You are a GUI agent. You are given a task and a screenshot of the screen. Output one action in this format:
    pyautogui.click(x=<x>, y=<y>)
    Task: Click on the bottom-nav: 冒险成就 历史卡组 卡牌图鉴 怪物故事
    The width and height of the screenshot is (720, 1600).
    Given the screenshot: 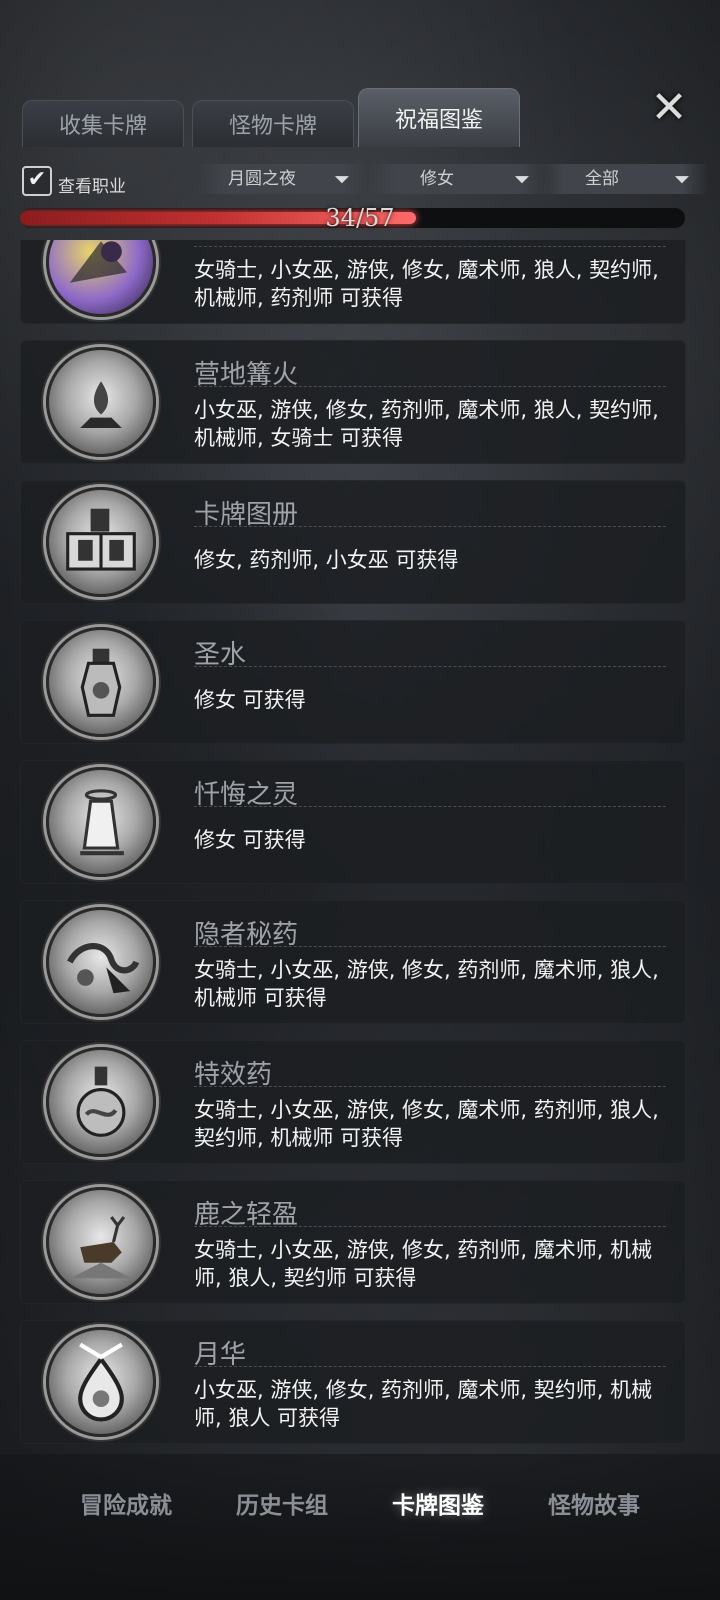 What is the action you would take?
    pyautogui.click(x=360, y=1527)
    